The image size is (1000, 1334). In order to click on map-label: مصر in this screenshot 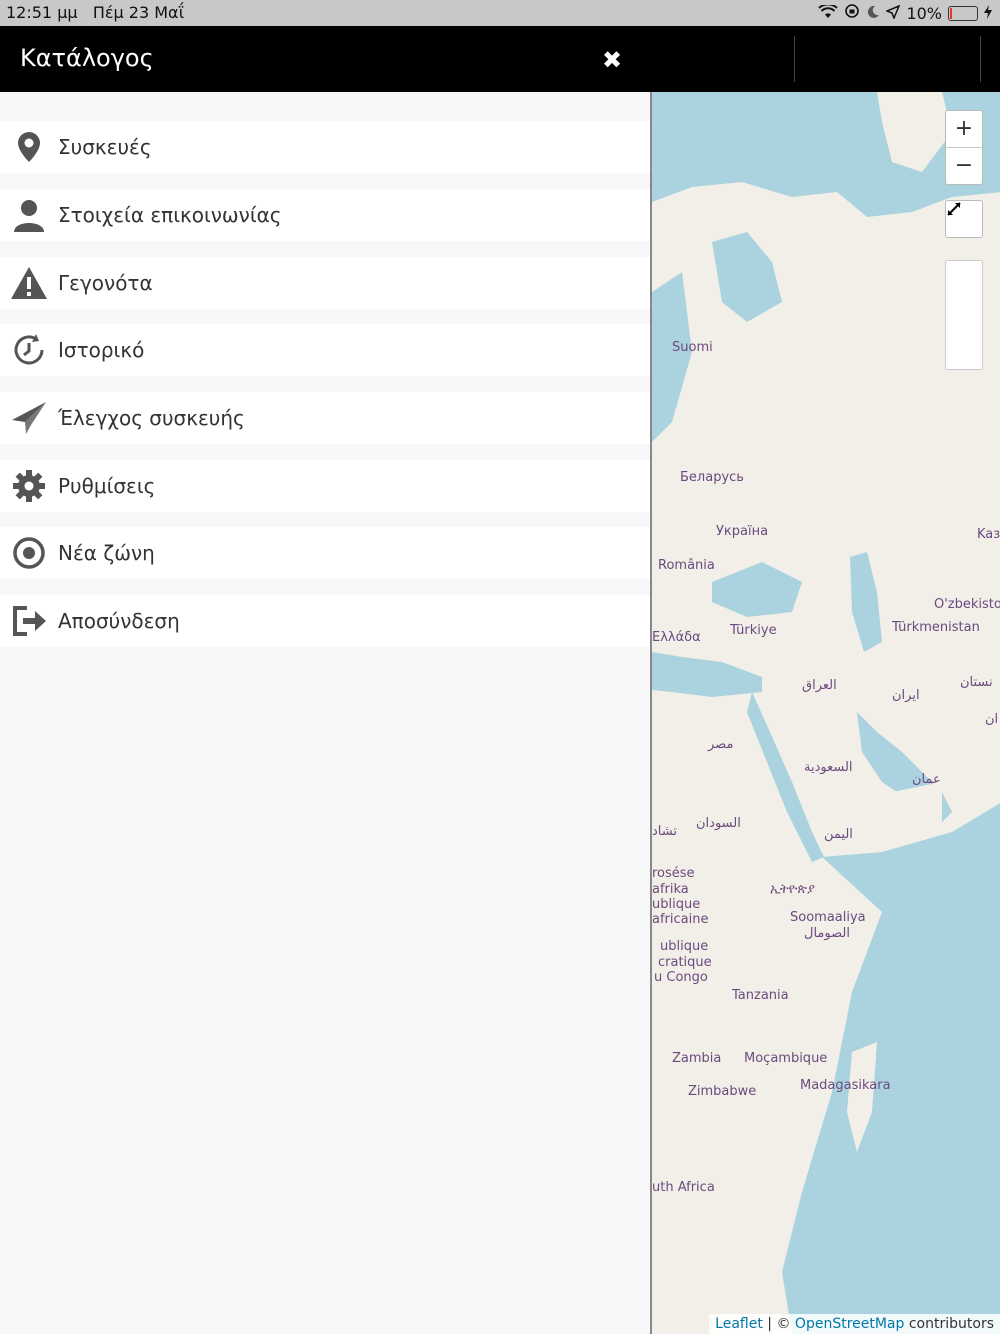, I will do `click(721, 744)`.